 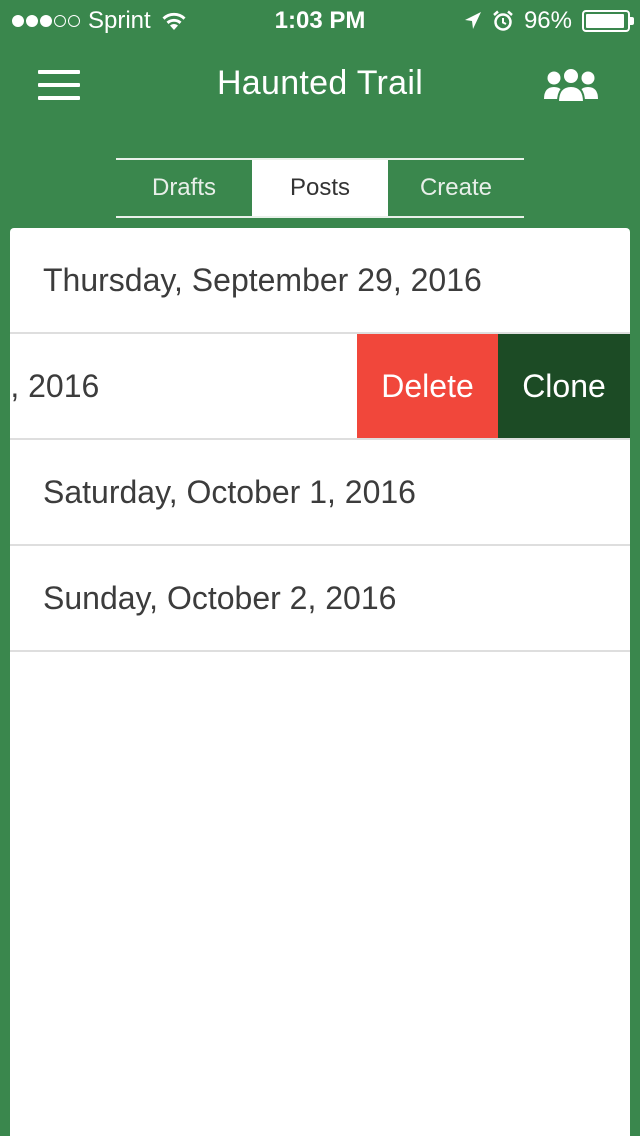 I want to click on post-date-label: Sunday, October 2, 2016, so click(x=220, y=598).